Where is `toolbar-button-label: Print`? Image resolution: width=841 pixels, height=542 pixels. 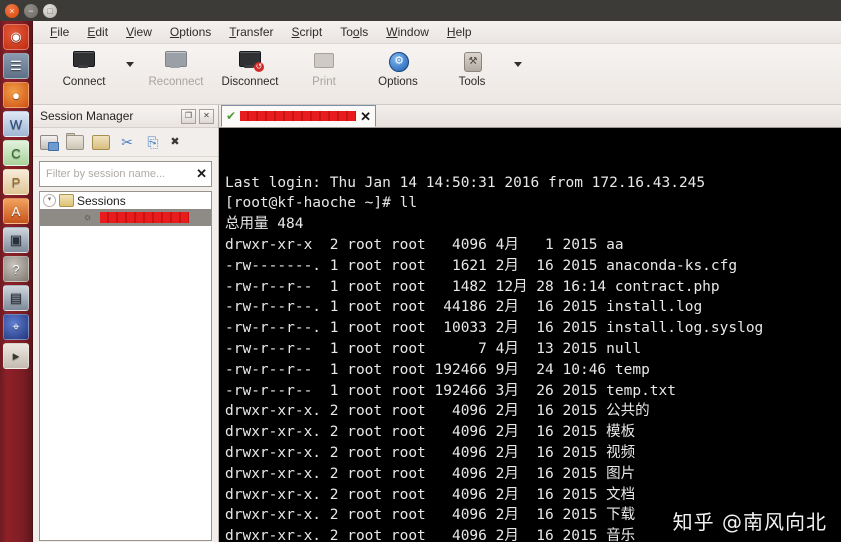 toolbar-button-label: Print is located at coordinates (324, 82).